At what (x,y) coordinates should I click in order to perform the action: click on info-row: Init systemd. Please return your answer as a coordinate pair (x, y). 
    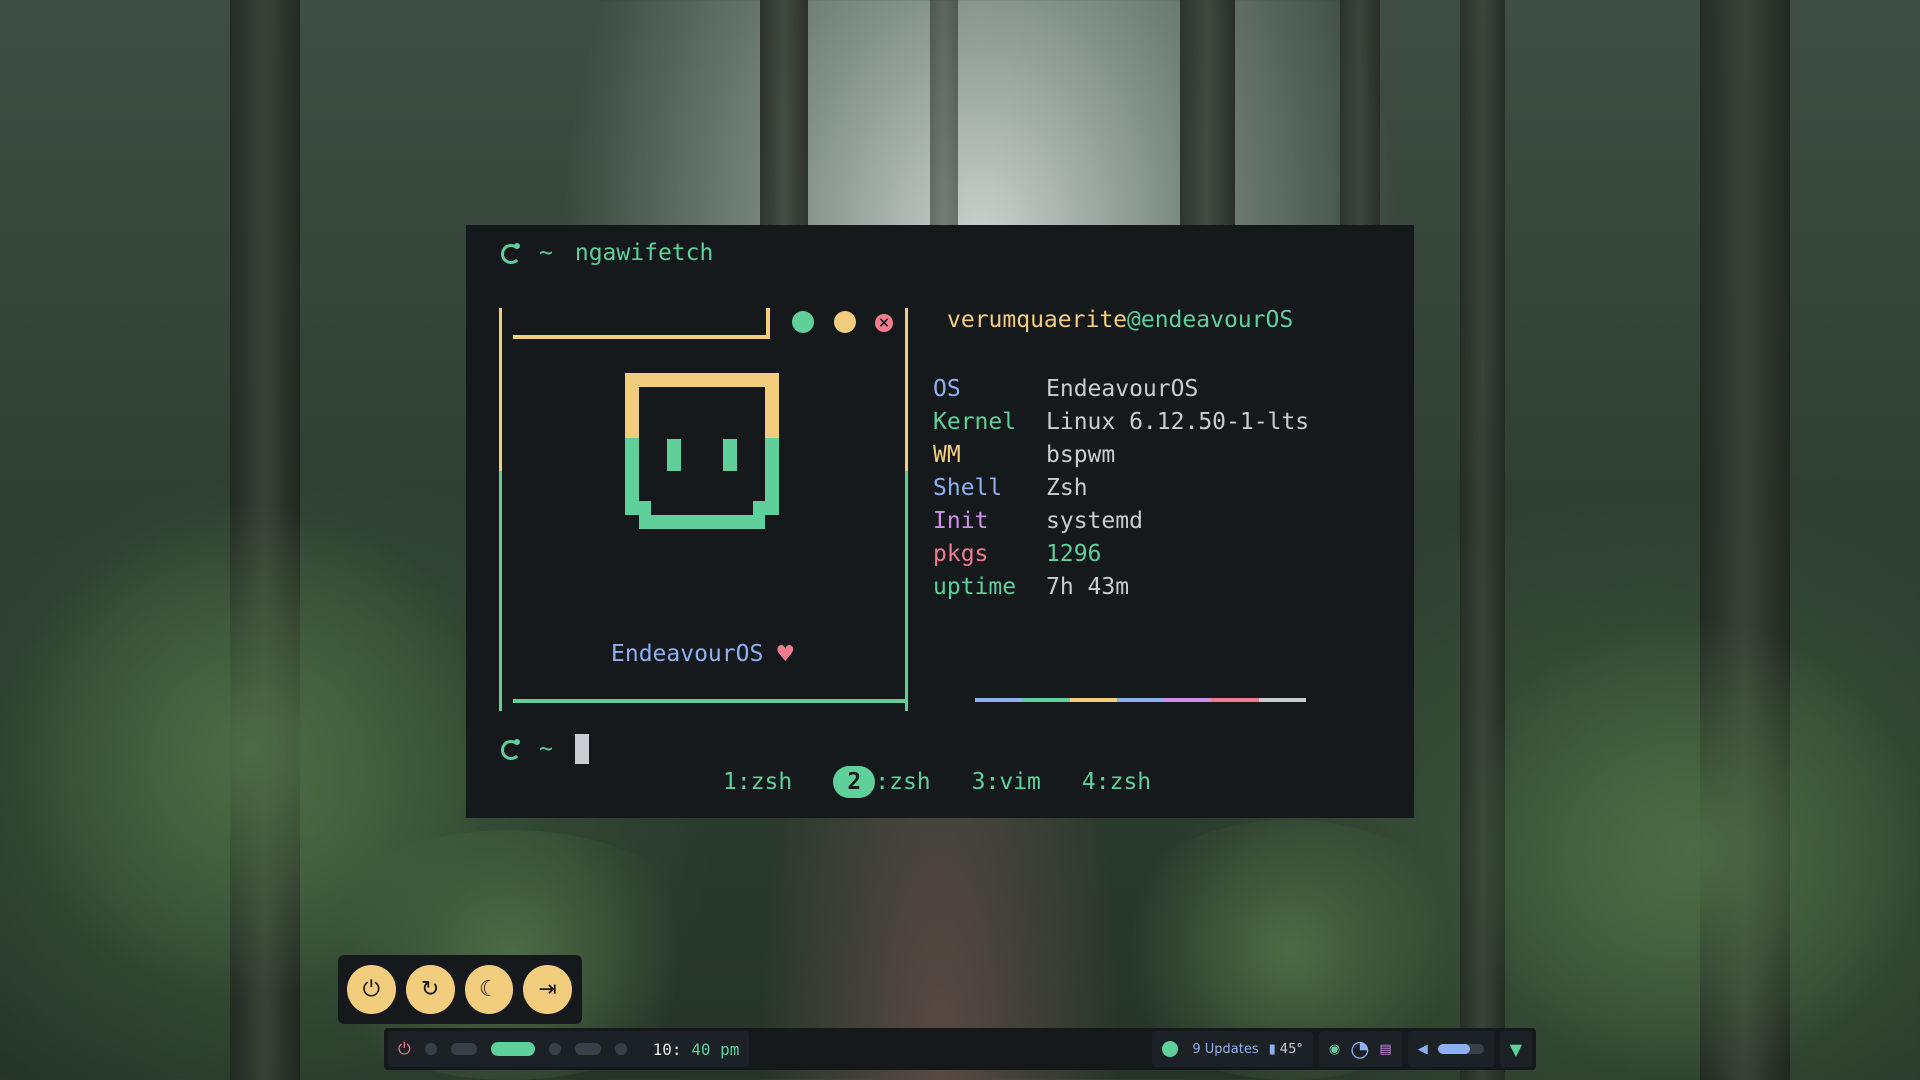
    Looking at the image, I should click on (1121, 521).